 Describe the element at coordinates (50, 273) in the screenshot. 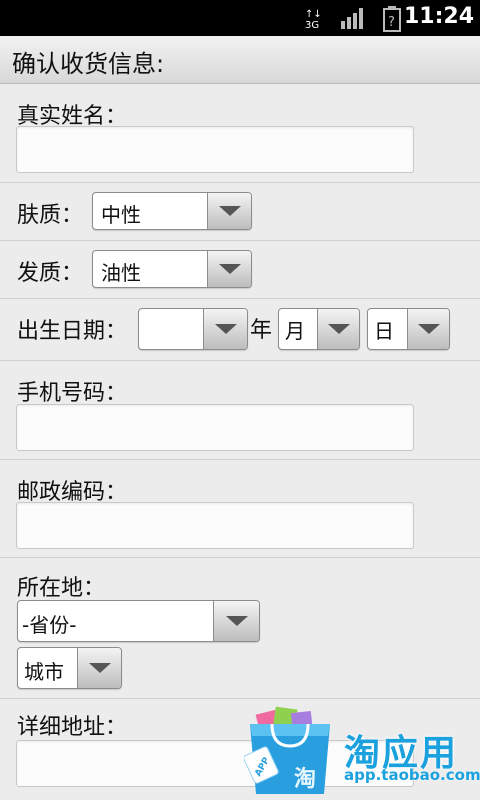

I see `hair-label: 发质：` at that location.